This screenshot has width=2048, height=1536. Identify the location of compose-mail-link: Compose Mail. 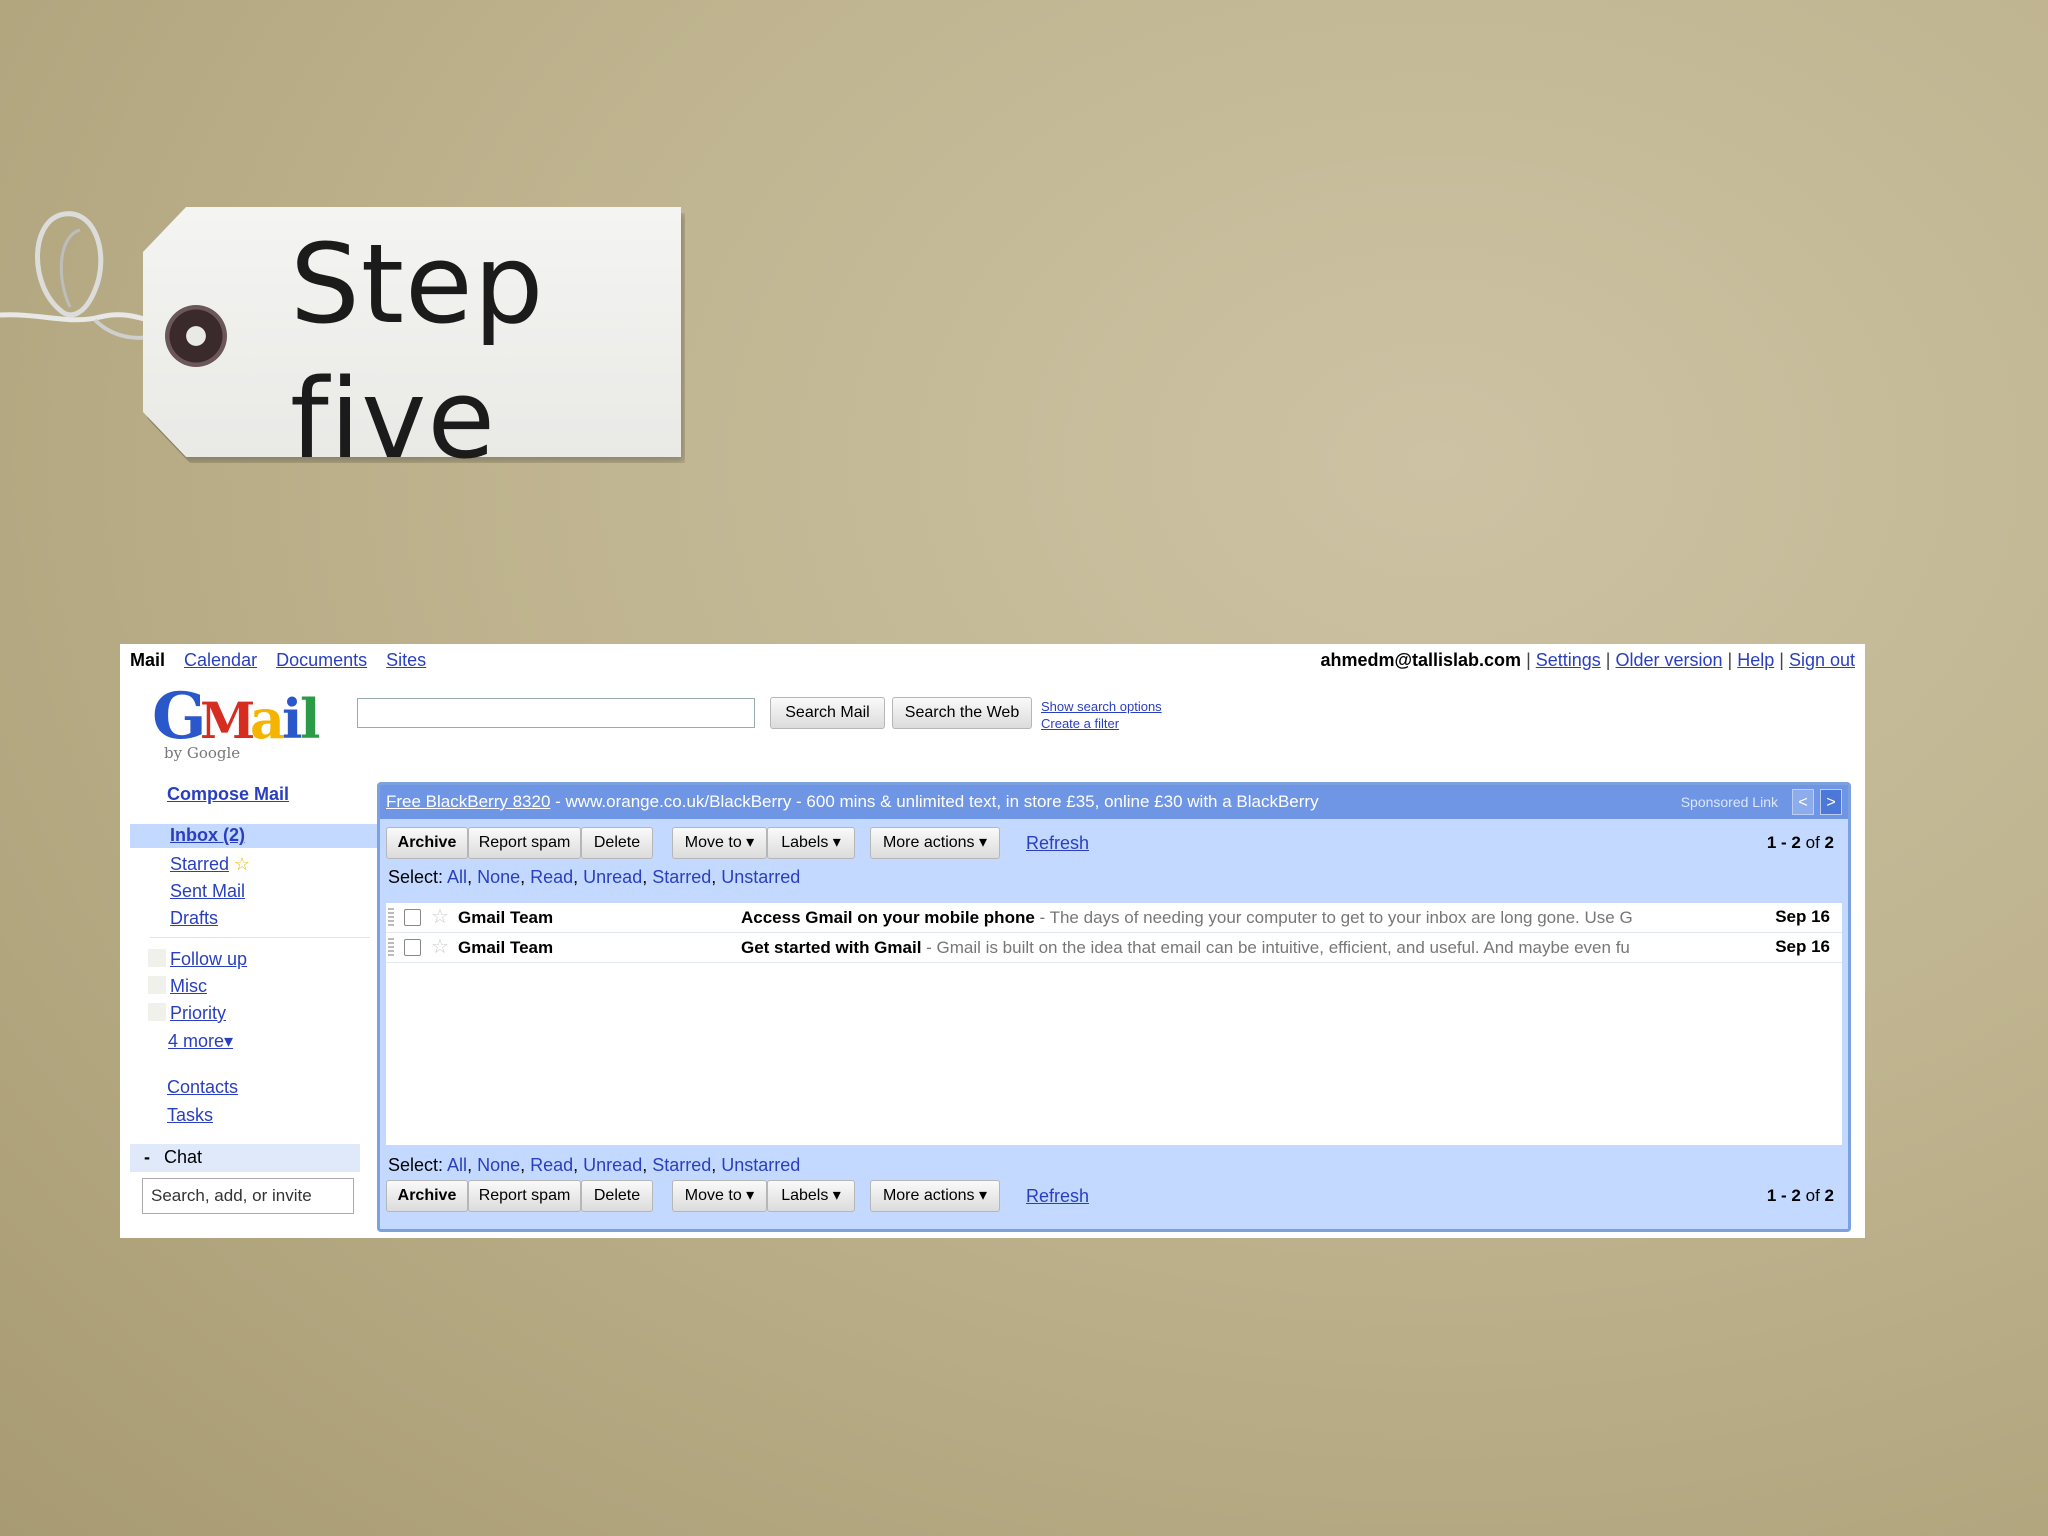
(228, 794).